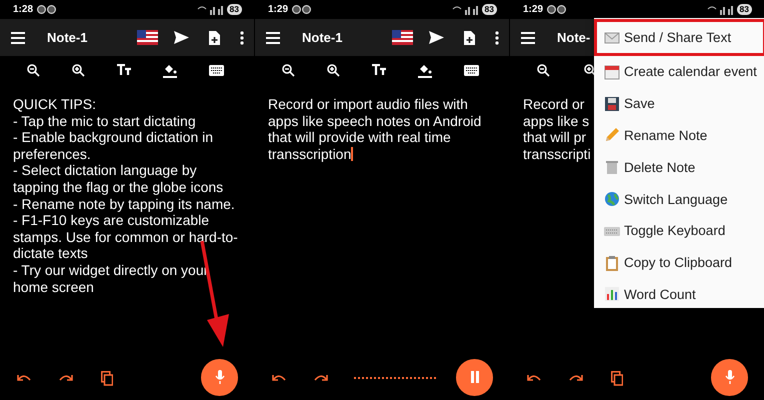  Describe the element at coordinates (679, 294) in the screenshot. I see `menu-item: Word Count` at that location.